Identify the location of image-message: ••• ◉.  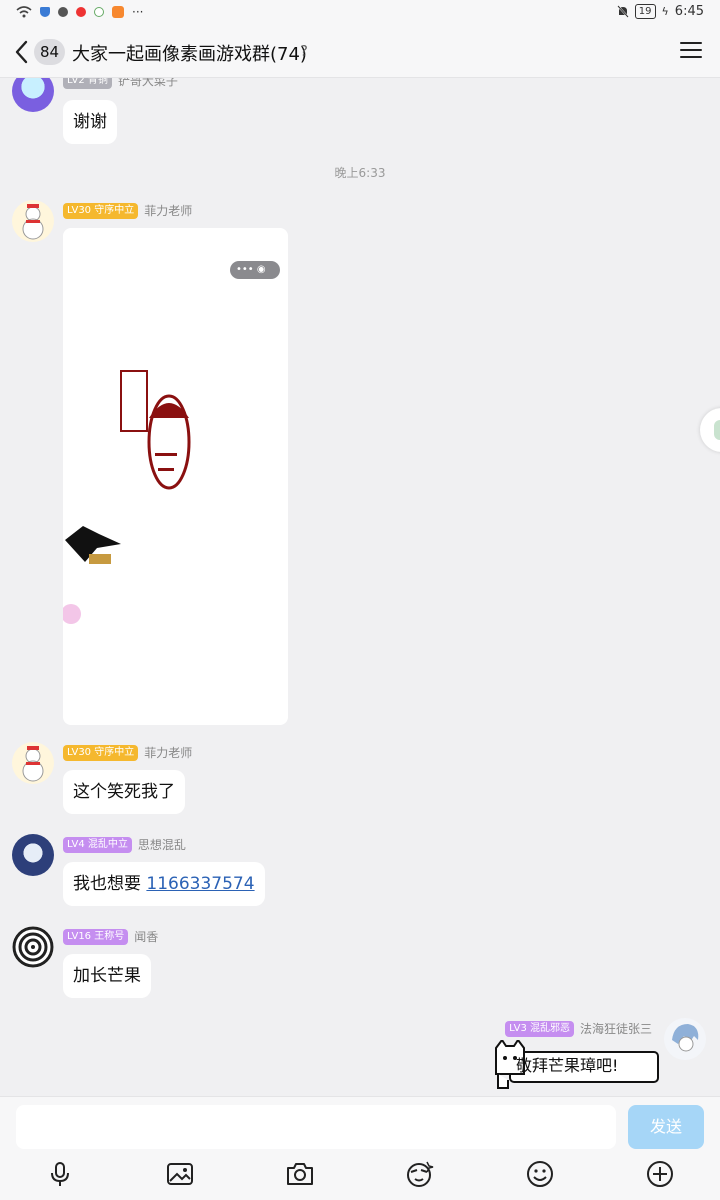
(175, 476).